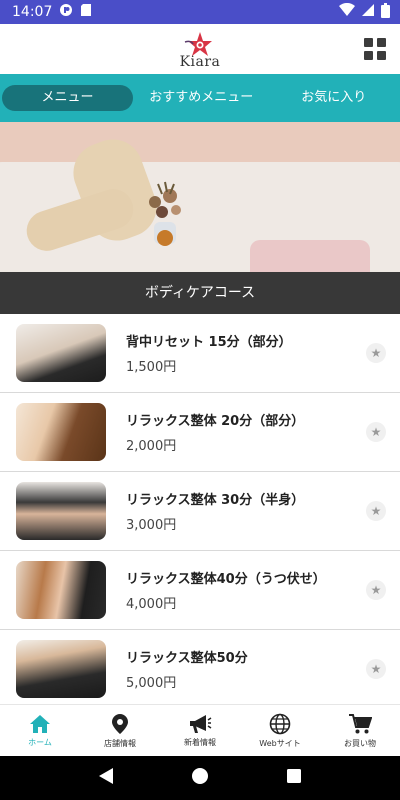 This screenshot has width=400, height=800. Describe the element at coordinates (32, 12) in the screenshot. I see `status-time: 14:07` at that location.